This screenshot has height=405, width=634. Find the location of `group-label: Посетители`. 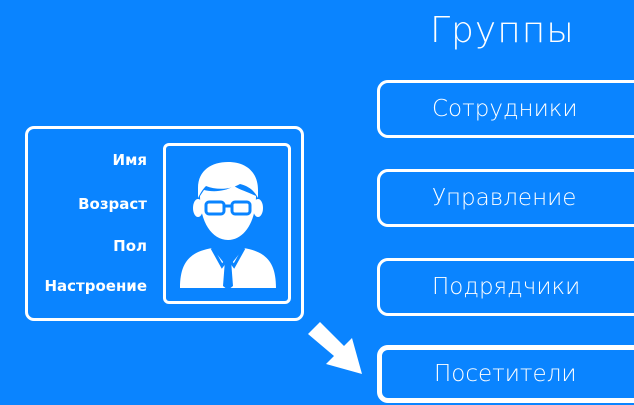

group-label: Посетители is located at coordinates (505, 374).